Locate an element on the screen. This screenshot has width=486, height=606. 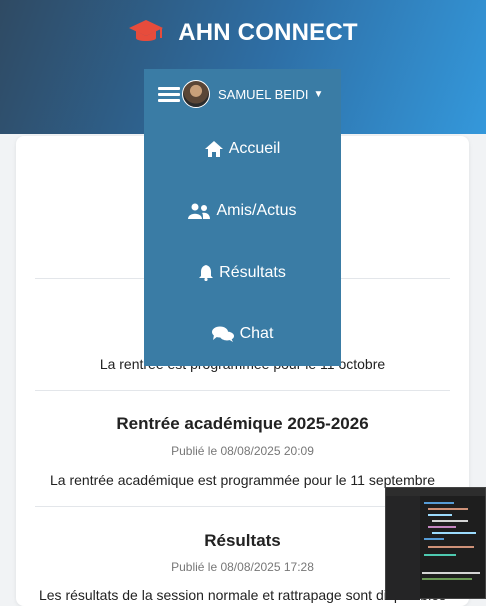
menu-item-label: Résultats is located at coordinates (252, 272).